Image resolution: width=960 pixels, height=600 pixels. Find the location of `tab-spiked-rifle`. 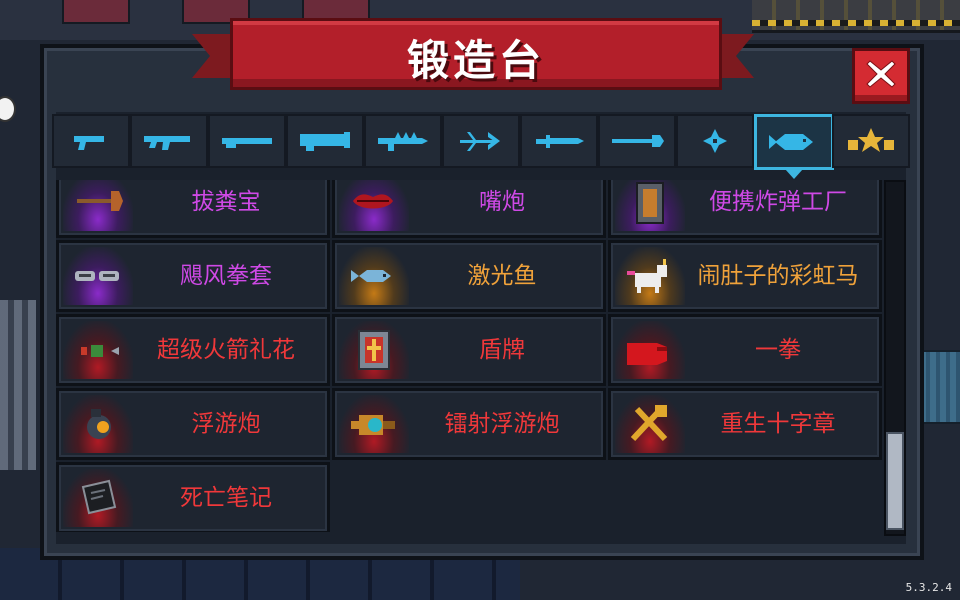

tab-spiked-rifle is located at coordinates (403, 141).